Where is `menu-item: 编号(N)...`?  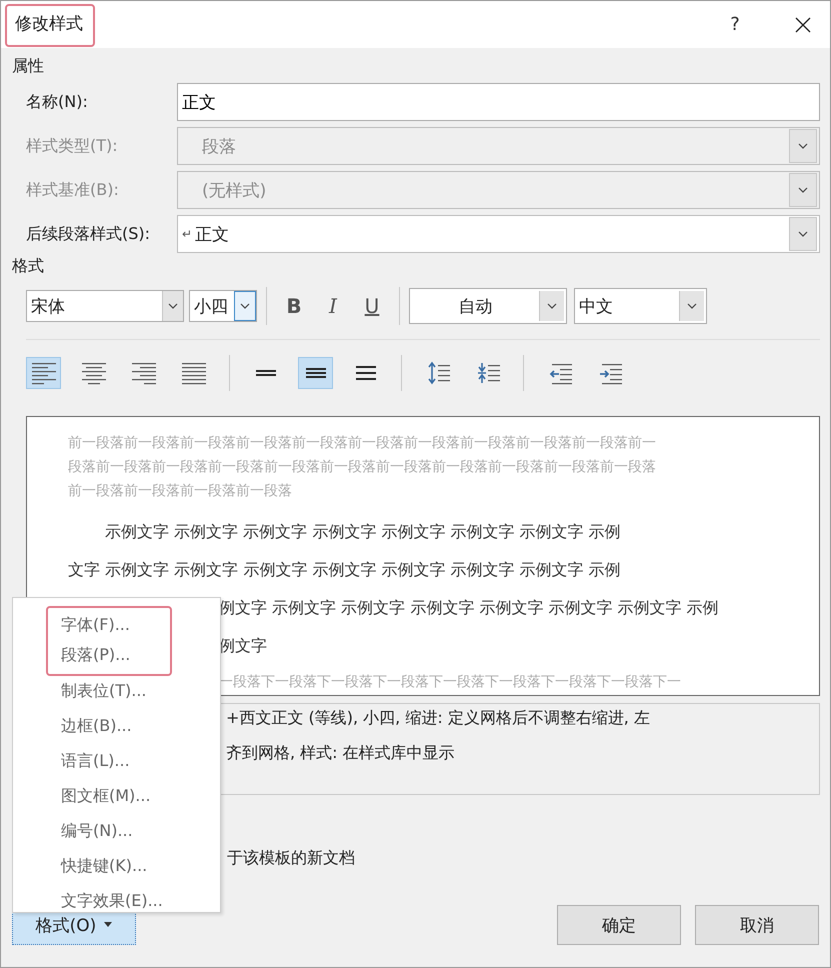 menu-item: 编号(N)... is located at coordinates (131, 833).